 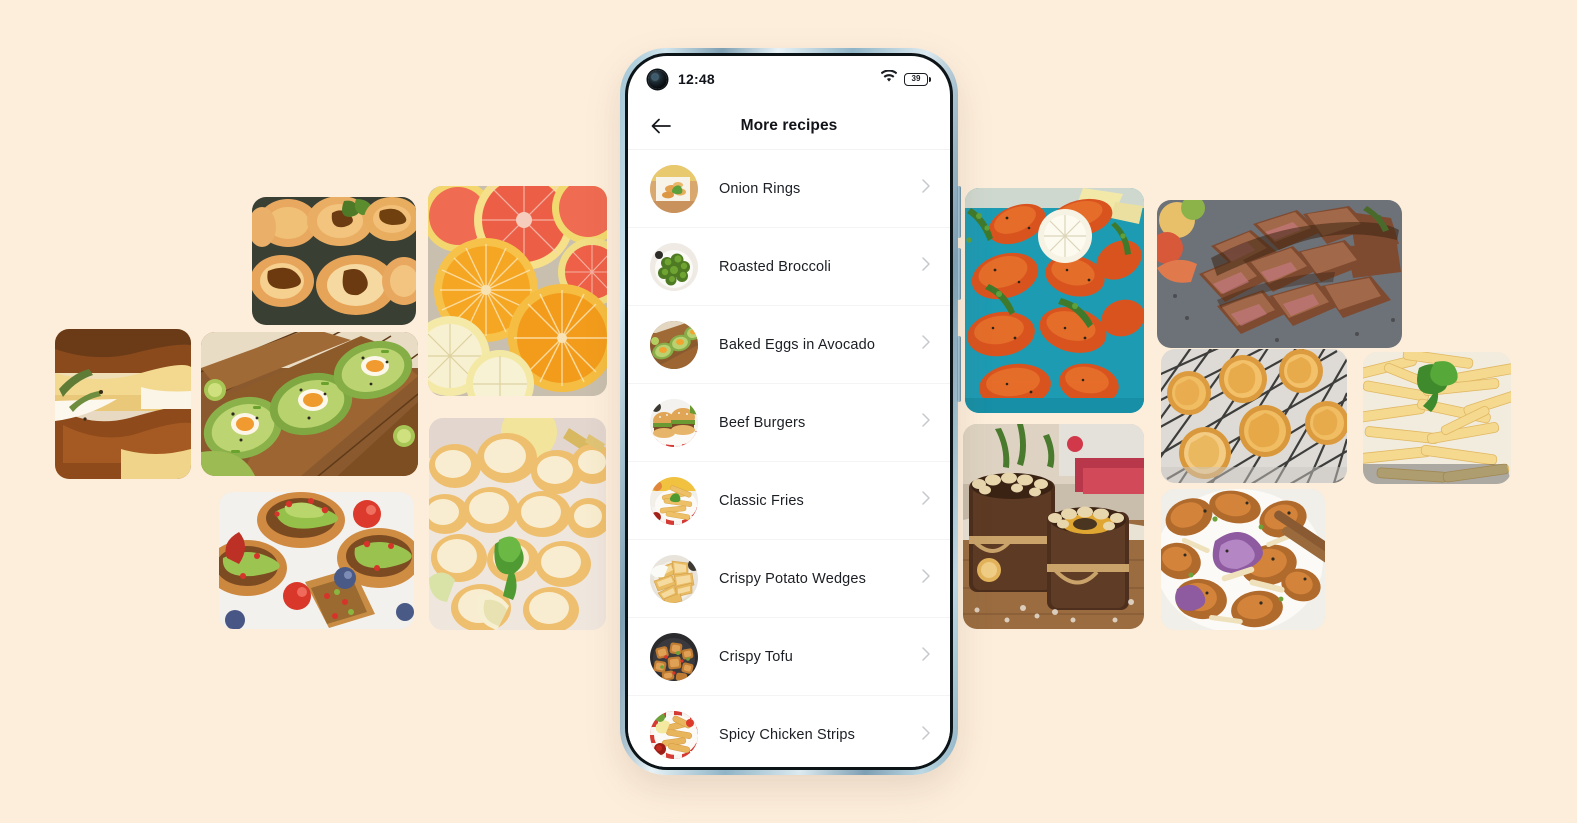 I want to click on burnt-cheesecake-photo, so click(x=123, y=404).